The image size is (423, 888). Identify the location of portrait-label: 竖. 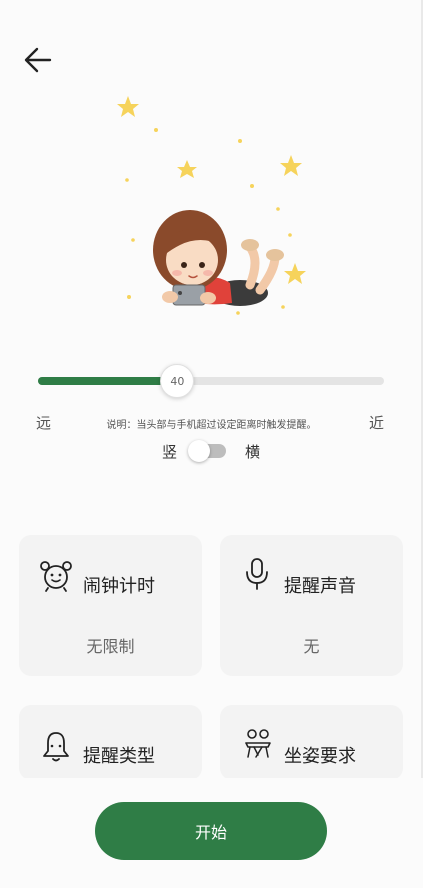
(170, 452).